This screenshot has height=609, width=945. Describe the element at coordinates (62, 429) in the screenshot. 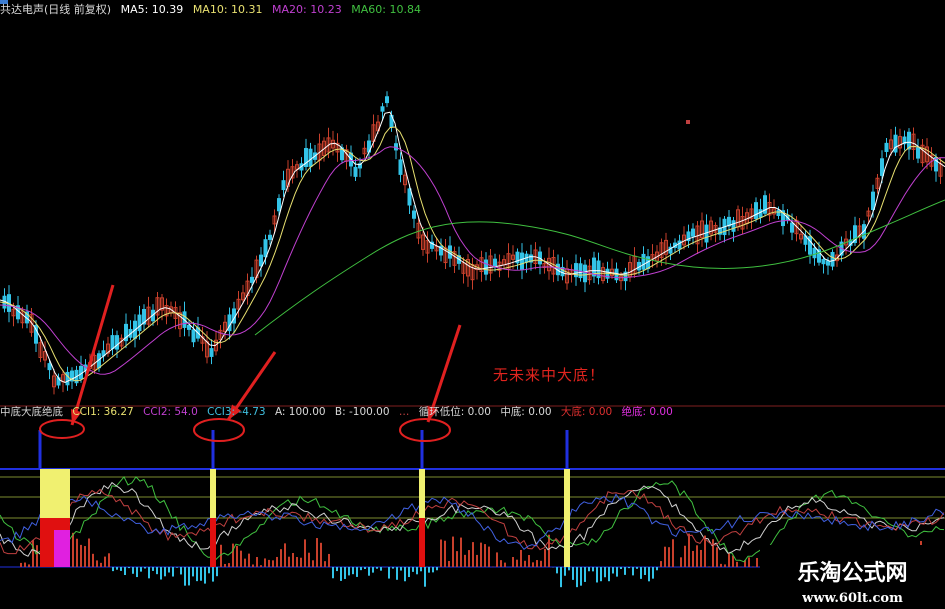

I see `highlight-ellipse` at that location.